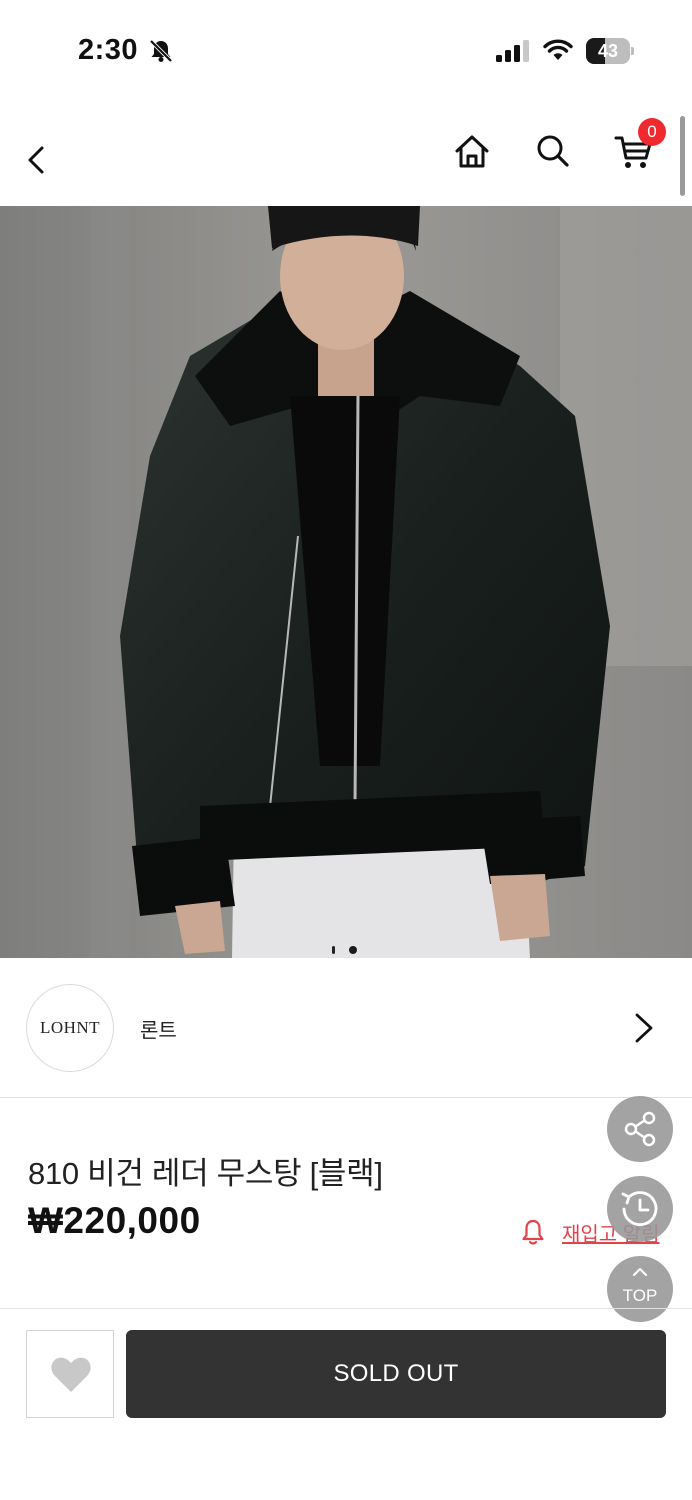  What do you see at coordinates (652, 132) in the screenshot?
I see `cart-count-badge: 0` at bounding box center [652, 132].